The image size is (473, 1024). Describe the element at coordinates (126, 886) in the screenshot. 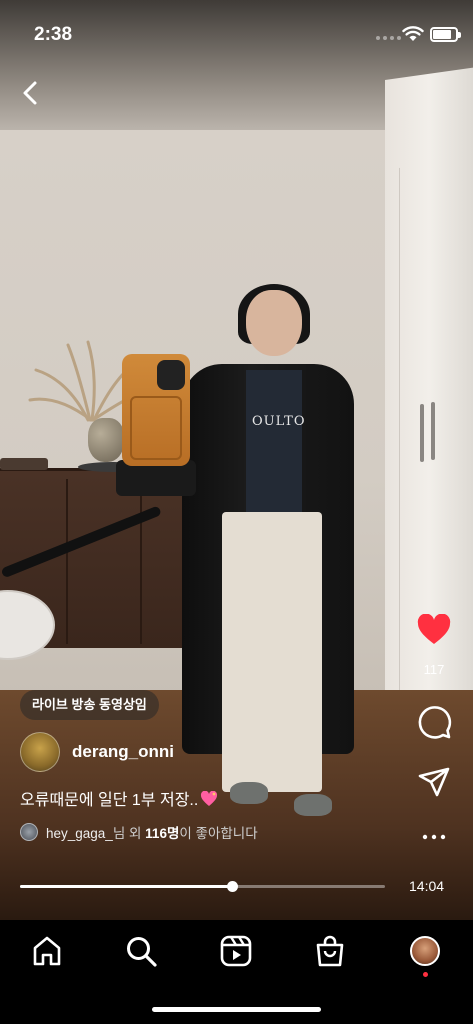

I see `progress-played` at that location.